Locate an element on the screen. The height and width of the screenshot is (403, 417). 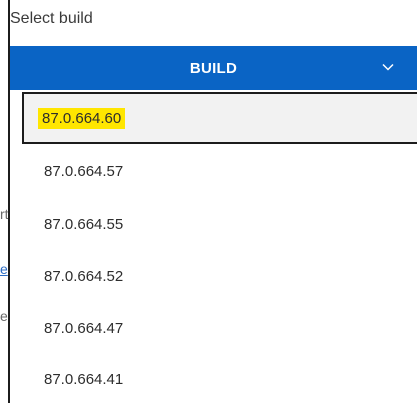
build-option-label: 87.0.664.60 is located at coordinates (82, 118).